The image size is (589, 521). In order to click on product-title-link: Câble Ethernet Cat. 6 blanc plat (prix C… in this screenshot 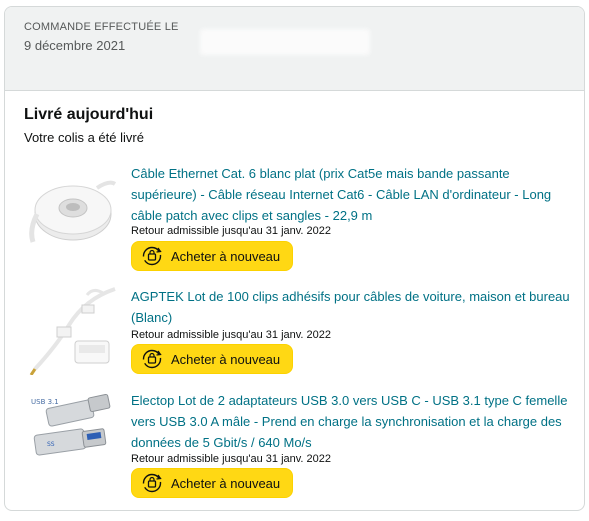, I will do `click(351, 194)`.